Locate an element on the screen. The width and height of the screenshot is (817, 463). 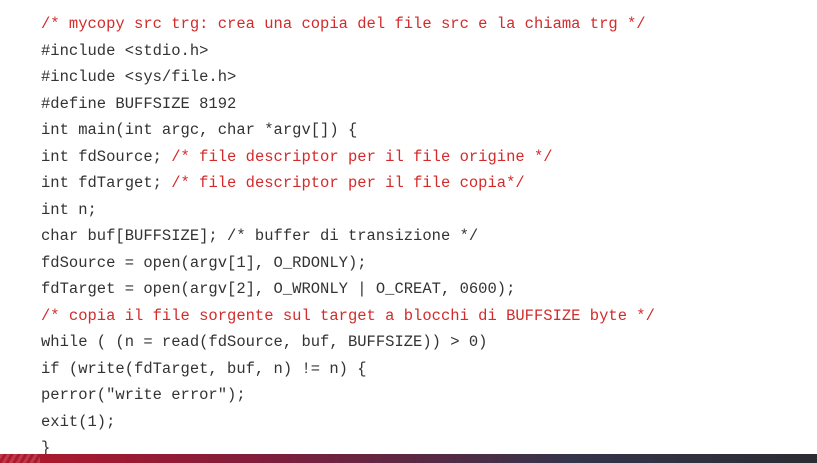
code-line: int main(int argc, char *argv[]) { is located at coordinates (348, 130).